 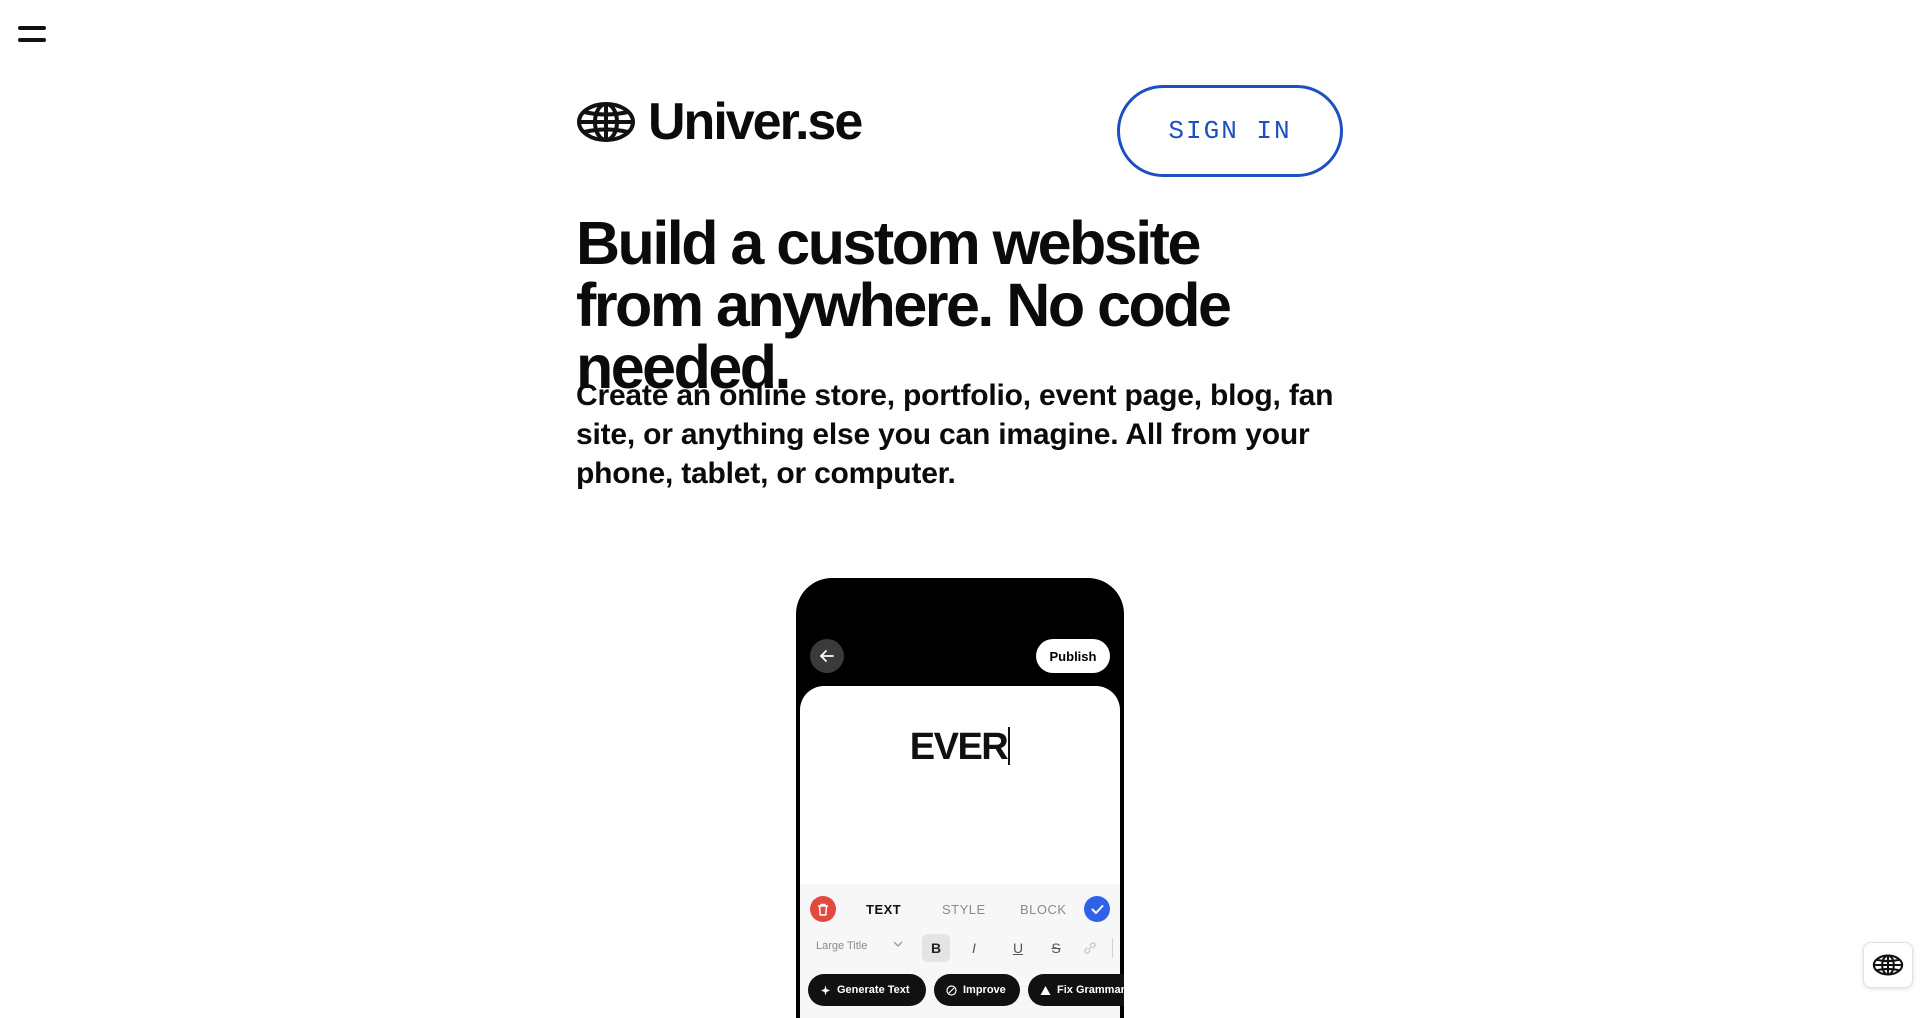 What do you see at coordinates (1112, 948) in the screenshot?
I see `toolbar-divider` at bounding box center [1112, 948].